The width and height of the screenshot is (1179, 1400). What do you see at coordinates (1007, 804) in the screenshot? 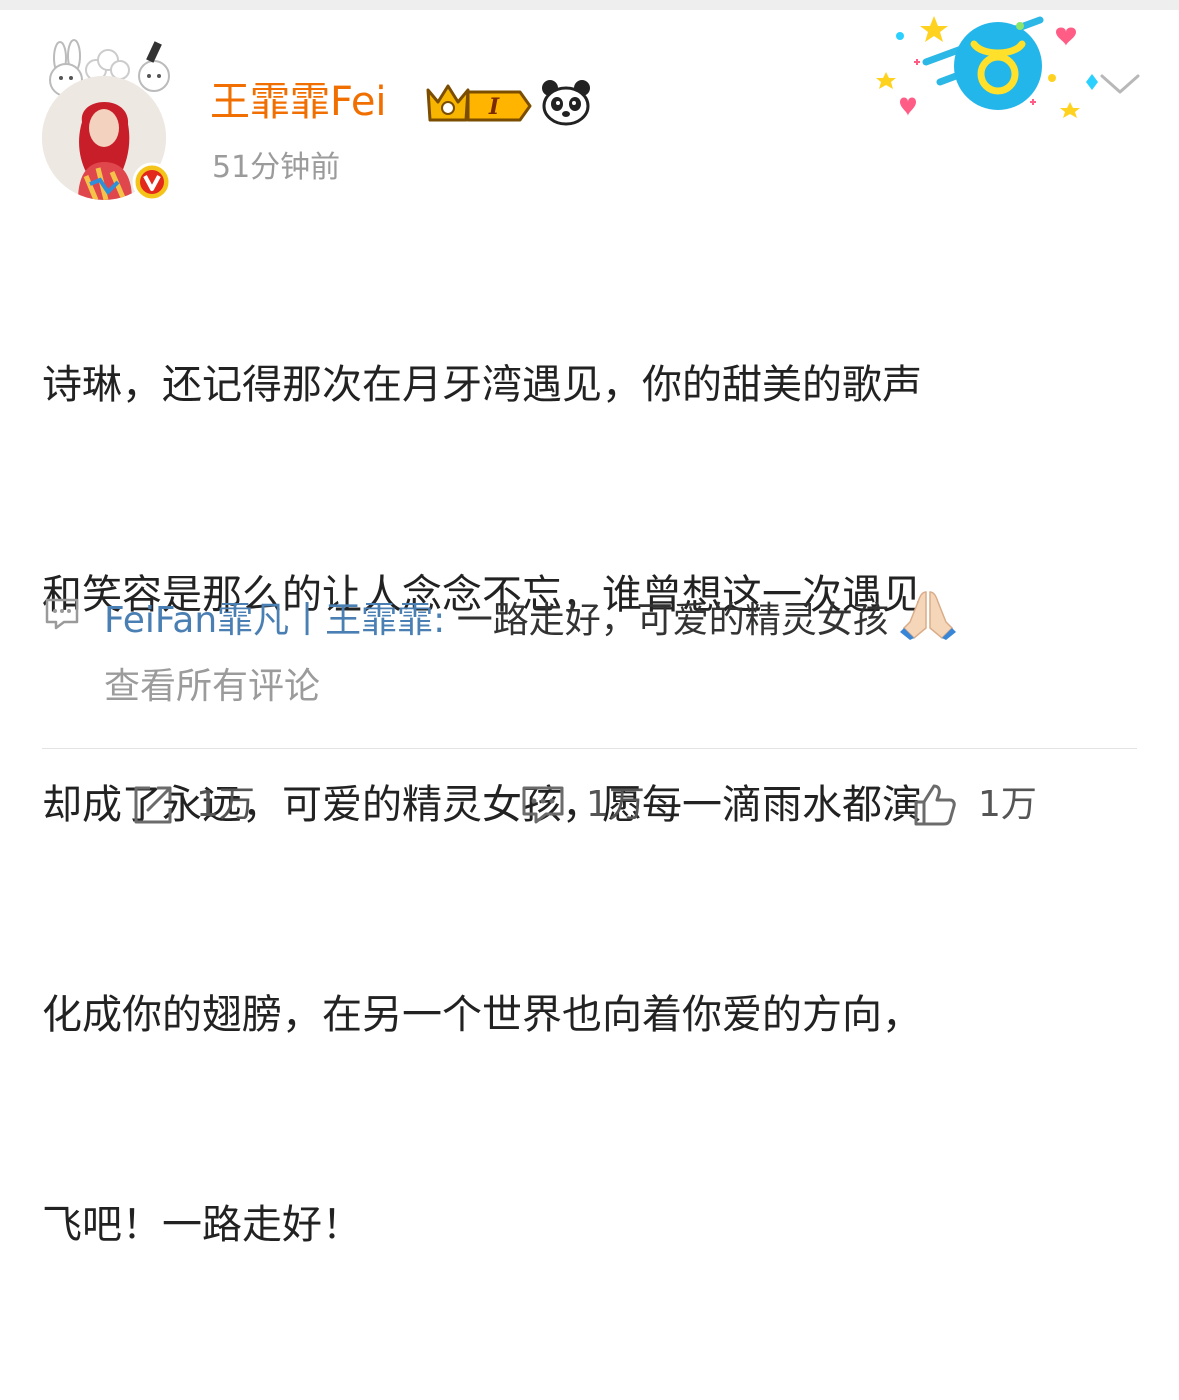
I see `like-count: 1万` at bounding box center [1007, 804].